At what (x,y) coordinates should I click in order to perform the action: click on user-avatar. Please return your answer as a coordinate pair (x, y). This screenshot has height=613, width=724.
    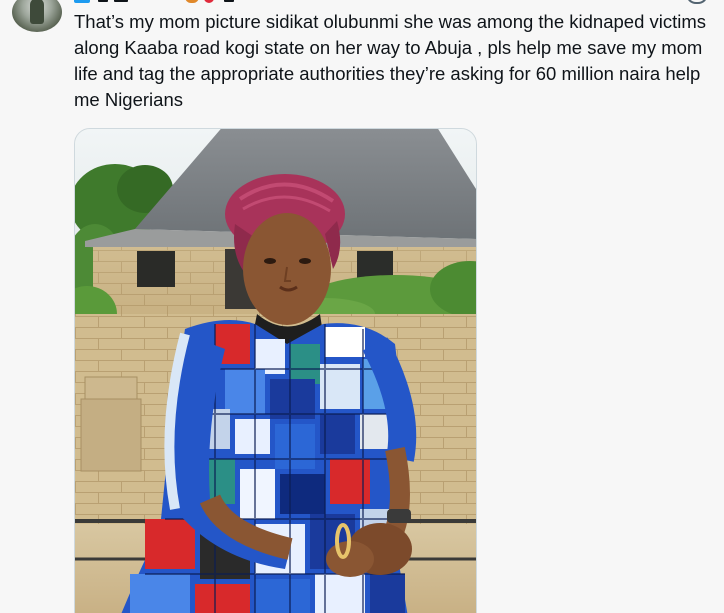
    Looking at the image, I should click on (37, 16).